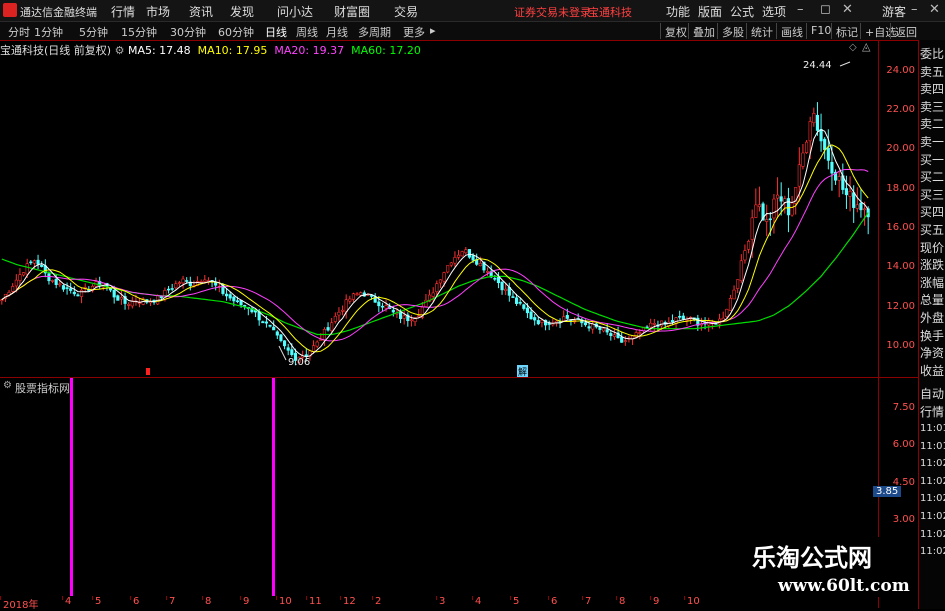 Image resolution: width=945 pixels, height=611 pixels. Describe the element at coordinates (246, 601) in the screenshot. I see `x-tick: 9` at that location.